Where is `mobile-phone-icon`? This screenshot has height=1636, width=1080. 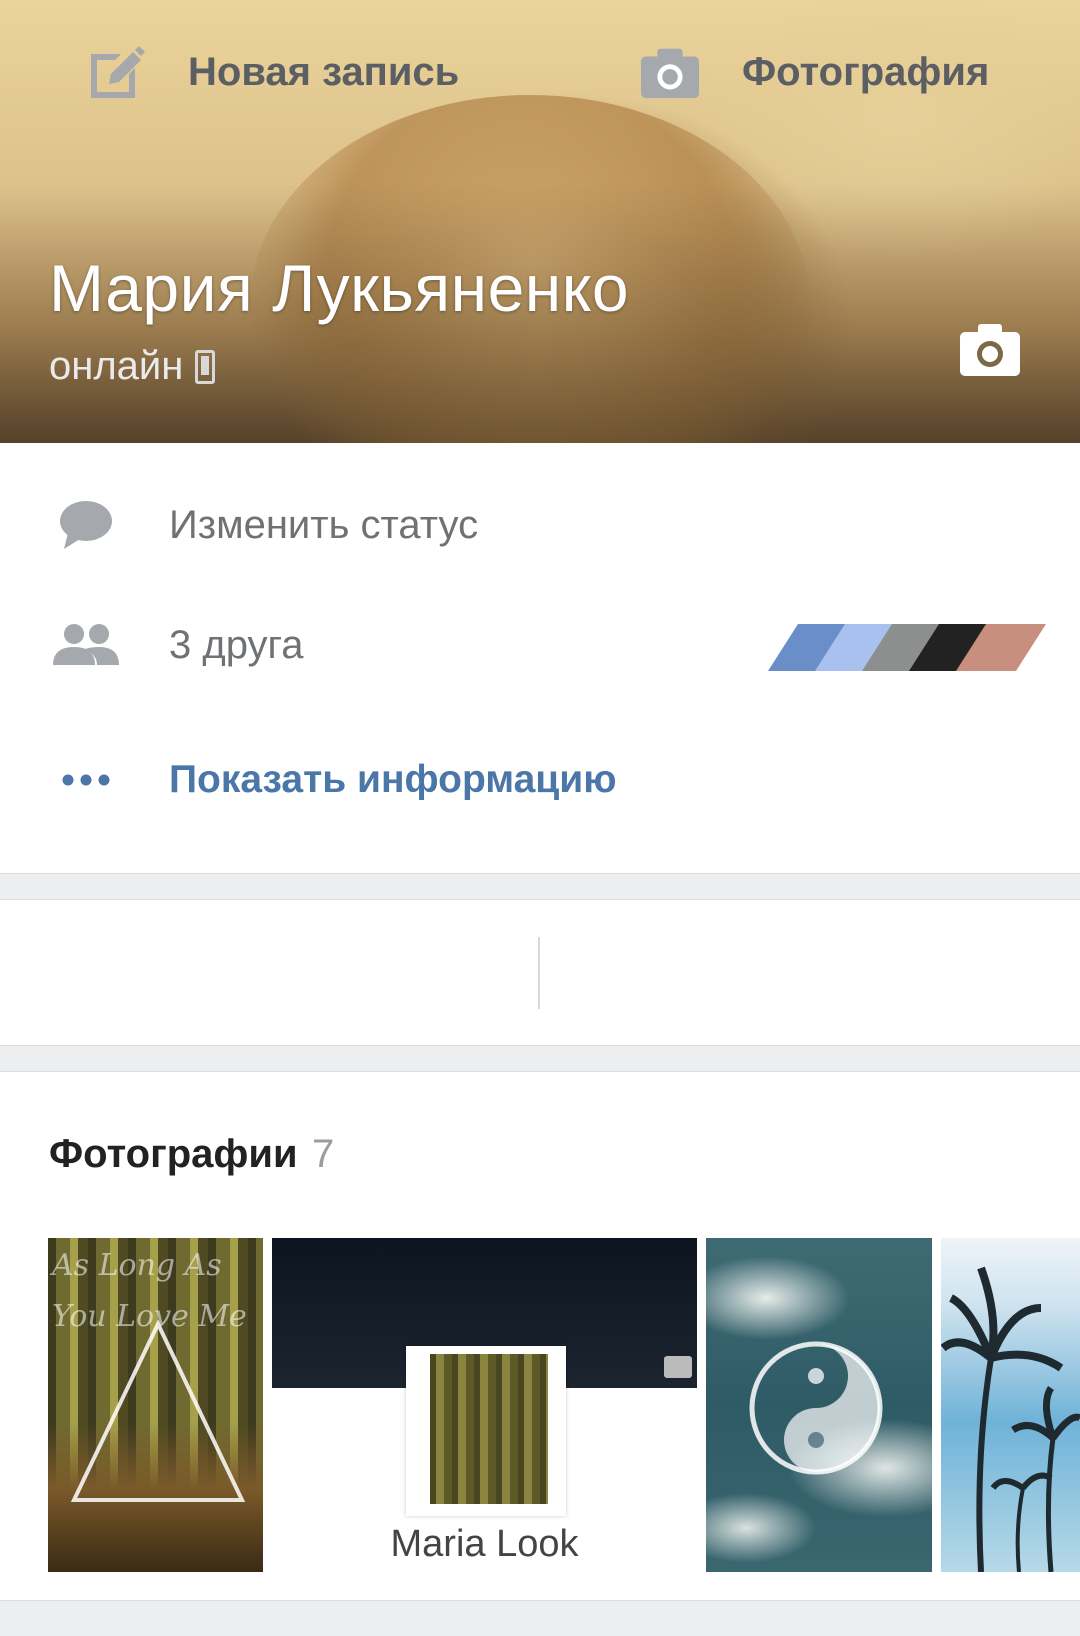 mobile-phone-icon is located at coordinates (205, 366).